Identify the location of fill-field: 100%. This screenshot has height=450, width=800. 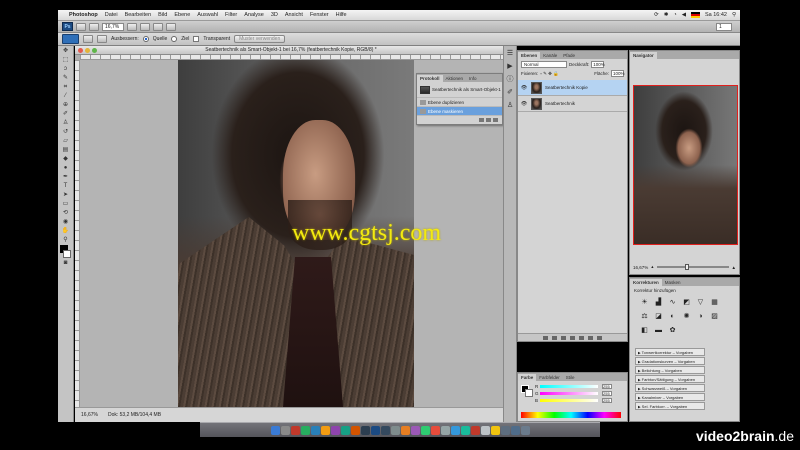
(618, 73).